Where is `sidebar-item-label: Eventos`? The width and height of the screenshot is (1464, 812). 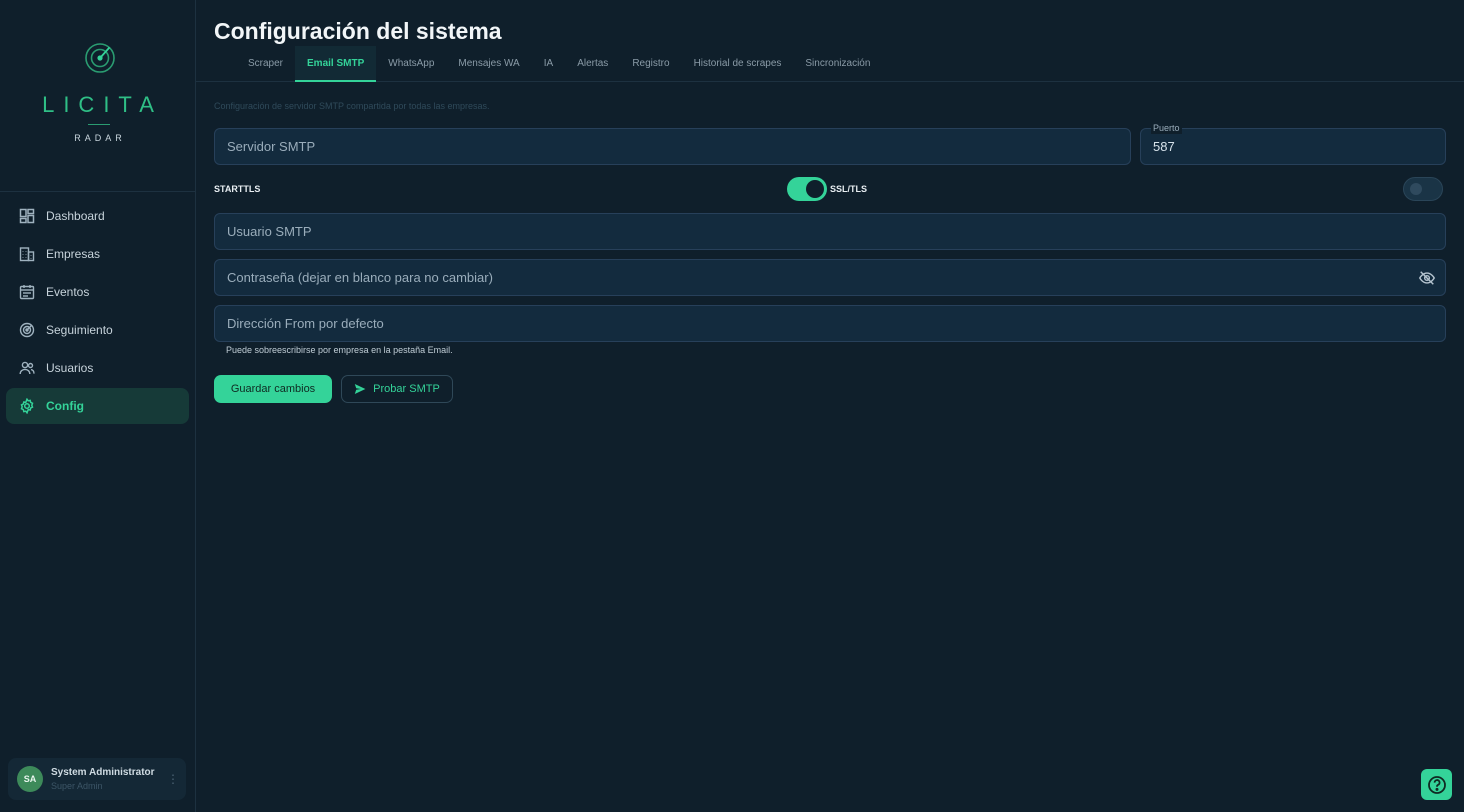 sidebar-item-label: Eventos is located at coordinates (68, 292).